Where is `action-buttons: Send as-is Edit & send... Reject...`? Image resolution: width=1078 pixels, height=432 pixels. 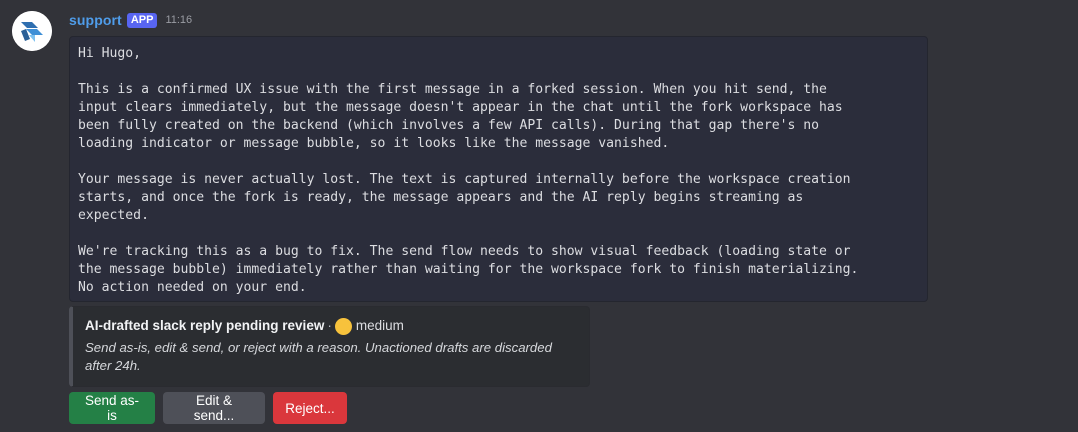 action-buttons: Send as-is Edit & send... Reject... is located at coordinates (208, 408).